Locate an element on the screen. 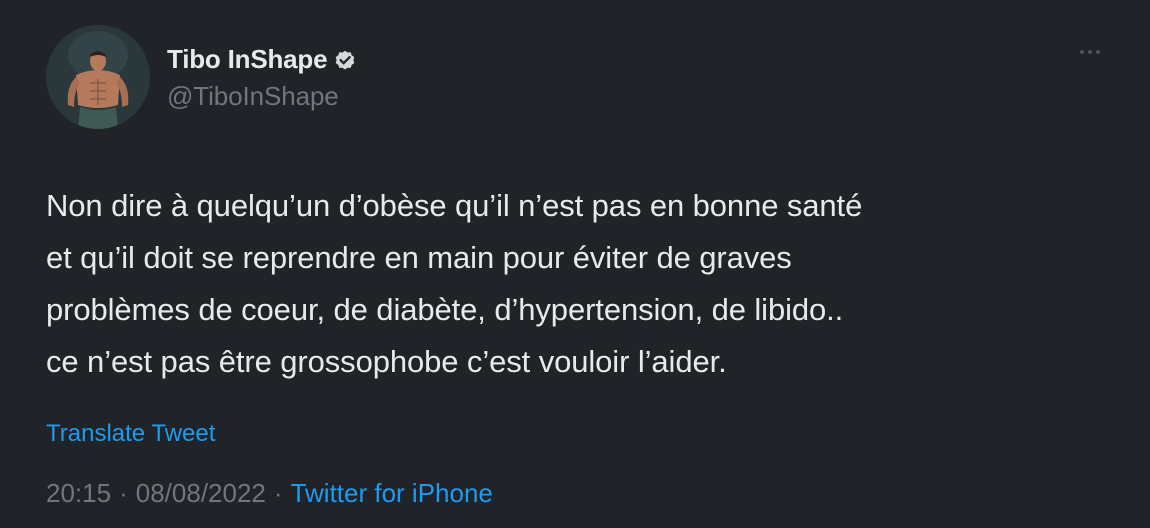 This screenshot has height=528, width=1150. display-name: Tibo InShape is located at coordinates (247, 59).